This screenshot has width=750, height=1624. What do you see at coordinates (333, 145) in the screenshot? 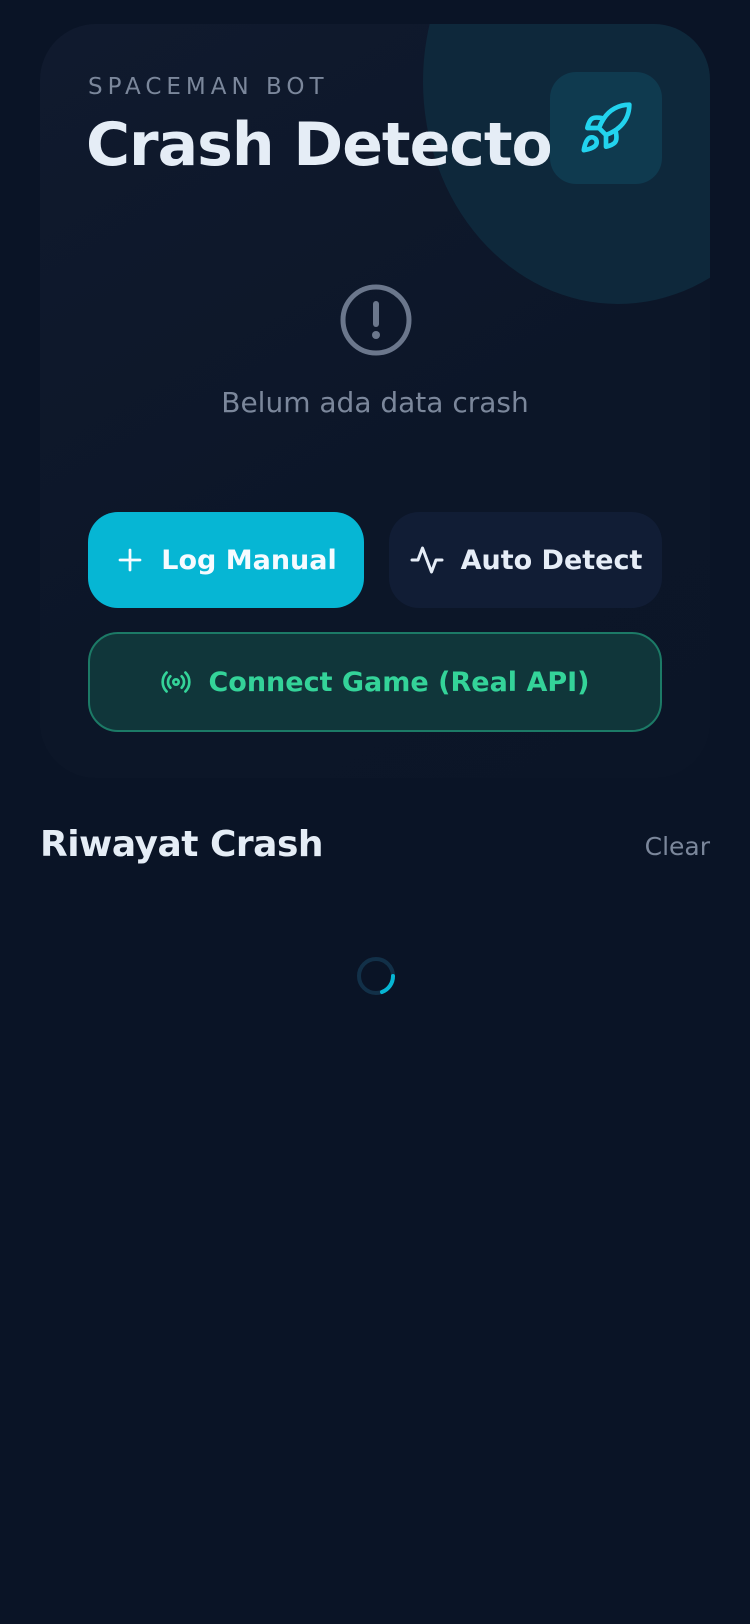
I see `page-title: Crash Detector` at bounding box center [333, 145].